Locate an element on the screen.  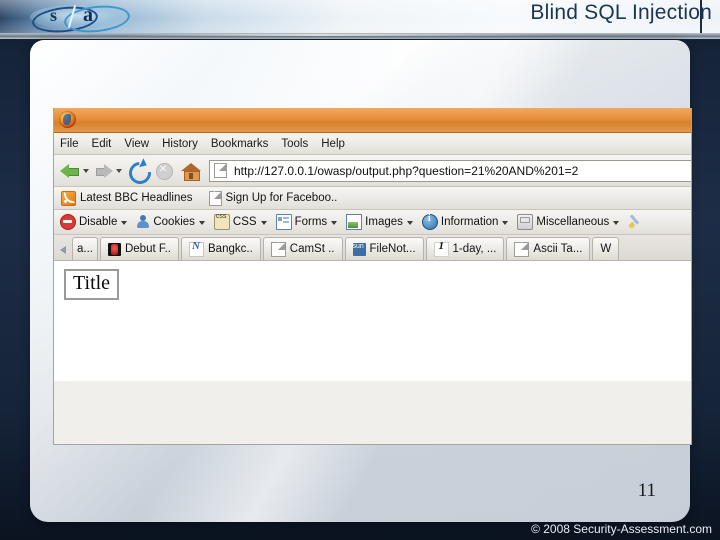
tab-label: W is located at coordinates (606, 249).